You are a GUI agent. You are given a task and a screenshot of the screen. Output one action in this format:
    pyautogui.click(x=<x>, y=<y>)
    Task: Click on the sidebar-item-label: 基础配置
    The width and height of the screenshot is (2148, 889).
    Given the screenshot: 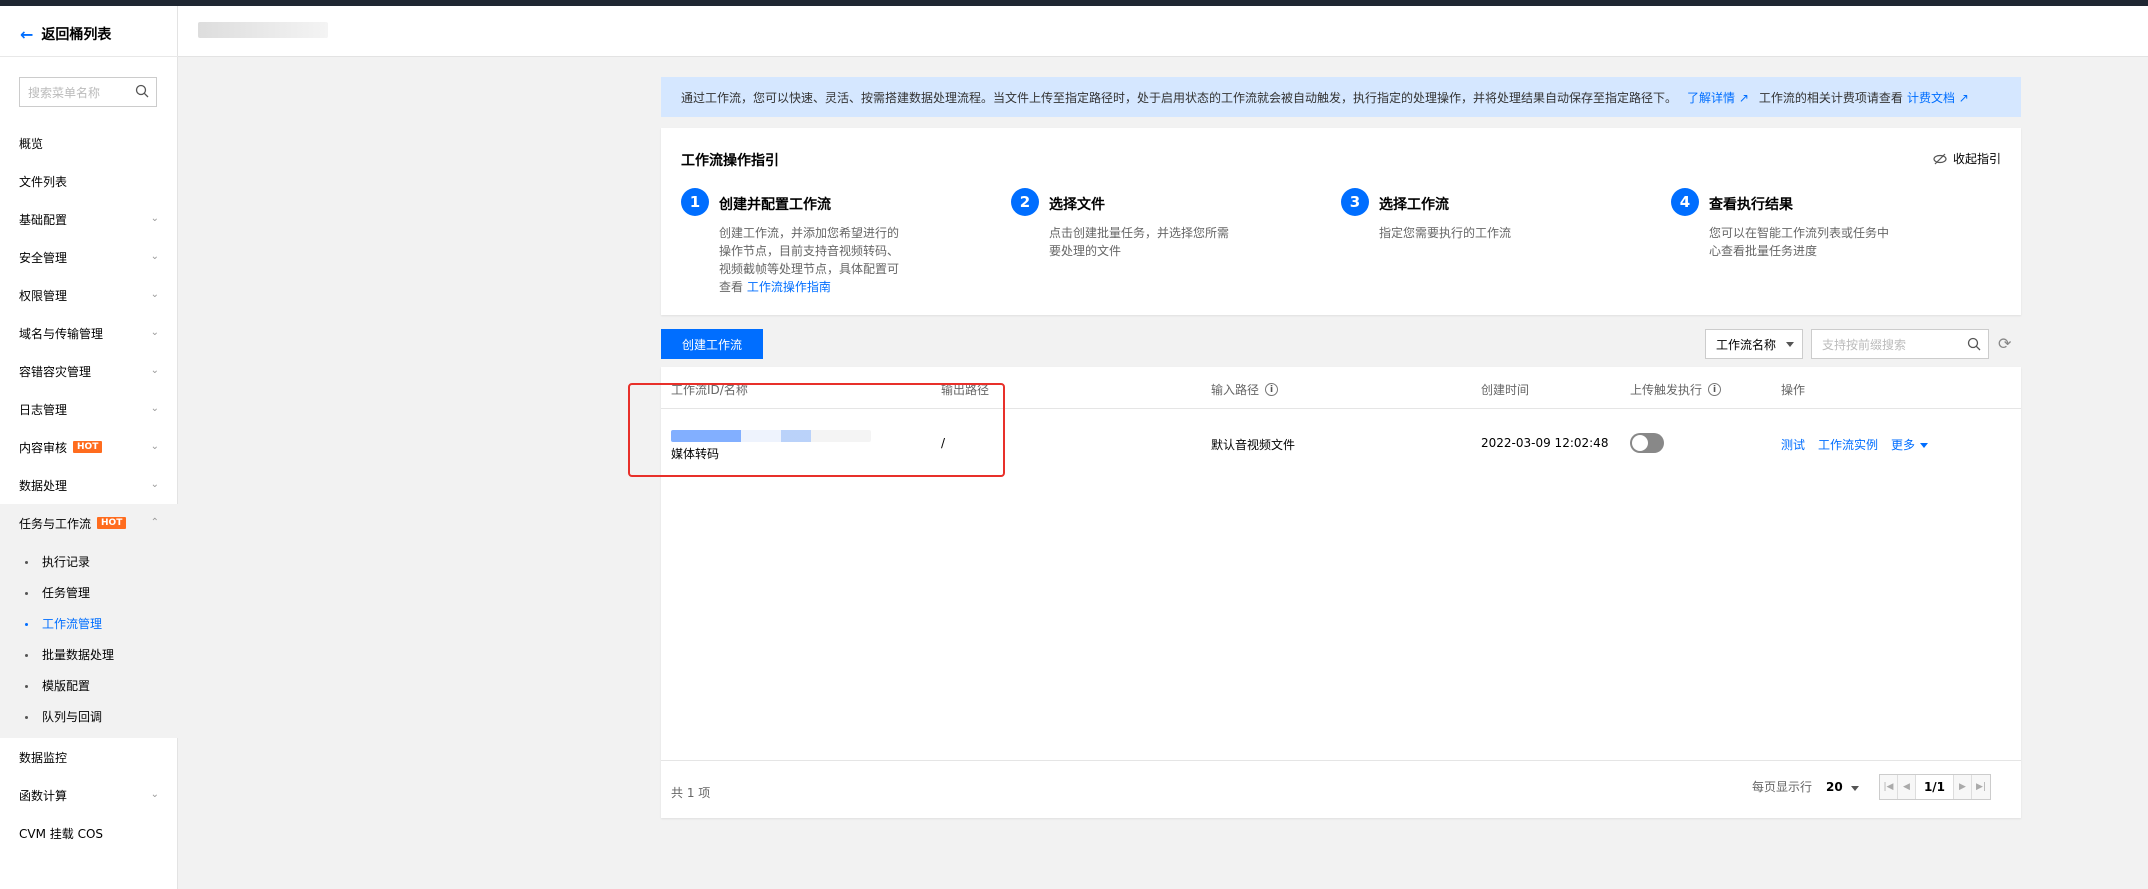 What is the action you would take?
    pyautogui.click(x=43, y=219)
    